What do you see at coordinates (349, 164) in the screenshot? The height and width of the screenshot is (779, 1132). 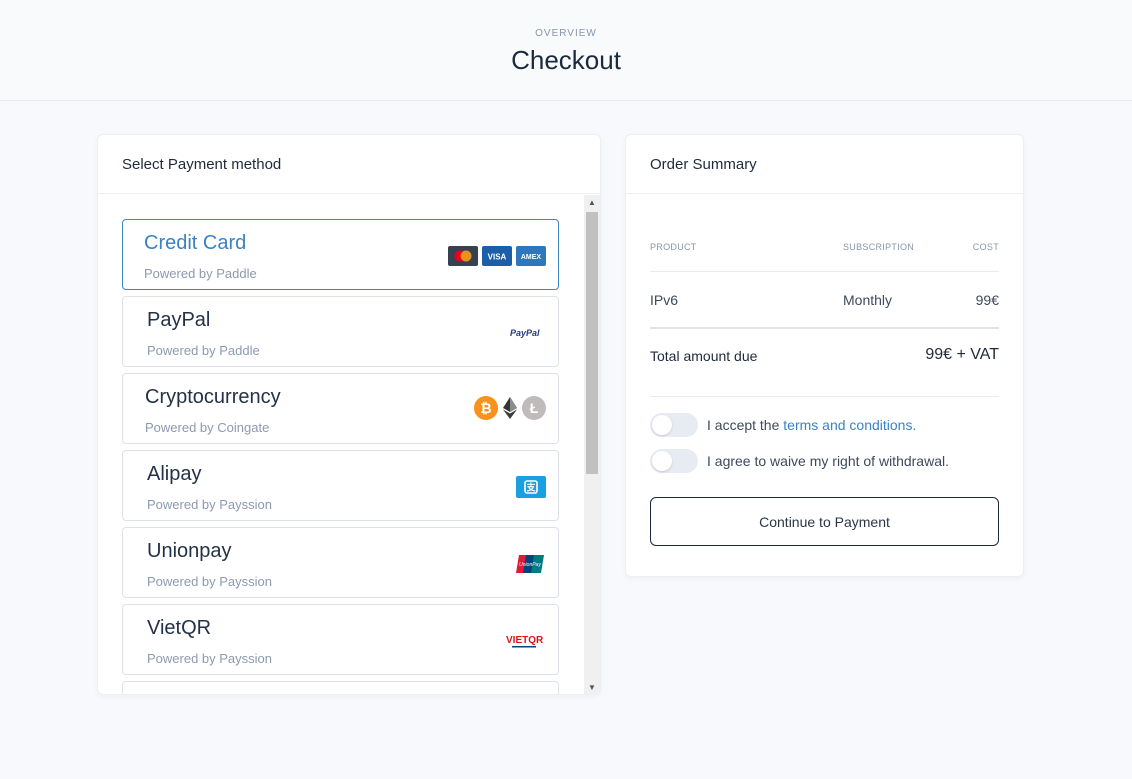 I see `payment-method-title: Select Payment method` at bounding box center [349, 164].